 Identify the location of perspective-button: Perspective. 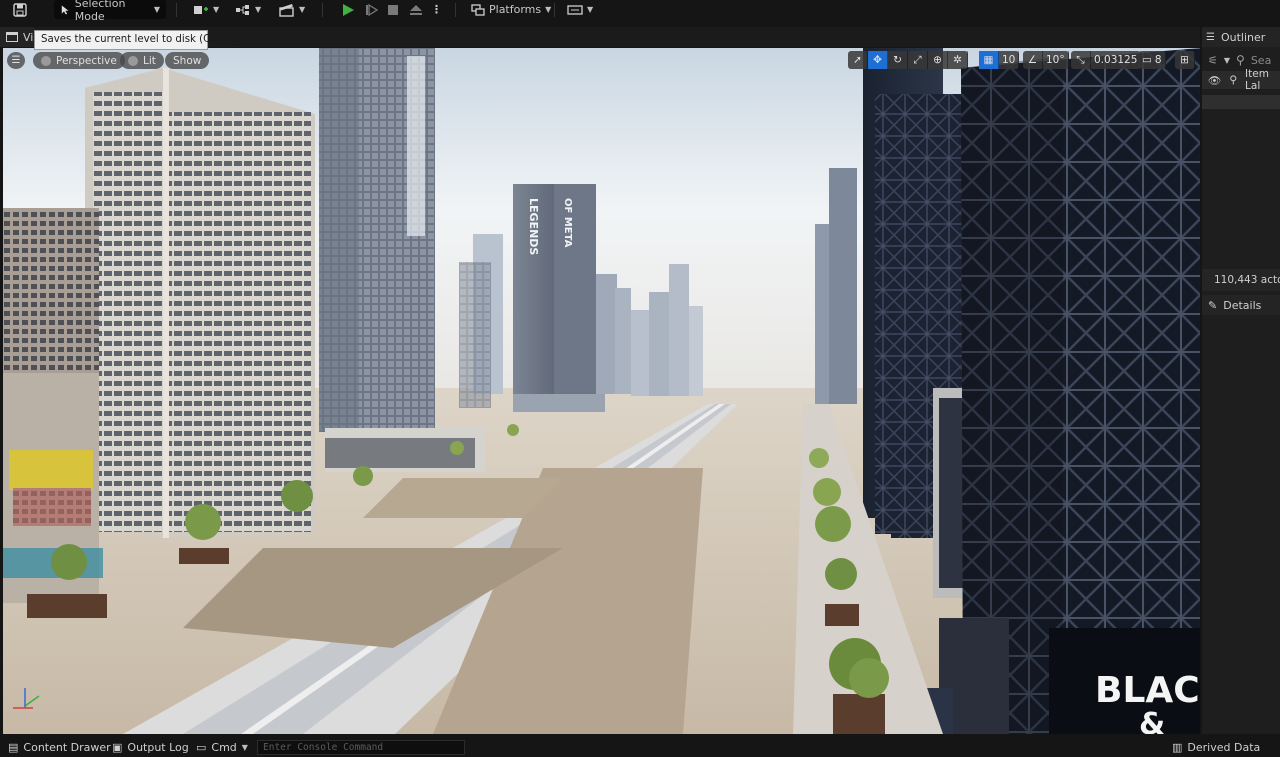
(79, 60).